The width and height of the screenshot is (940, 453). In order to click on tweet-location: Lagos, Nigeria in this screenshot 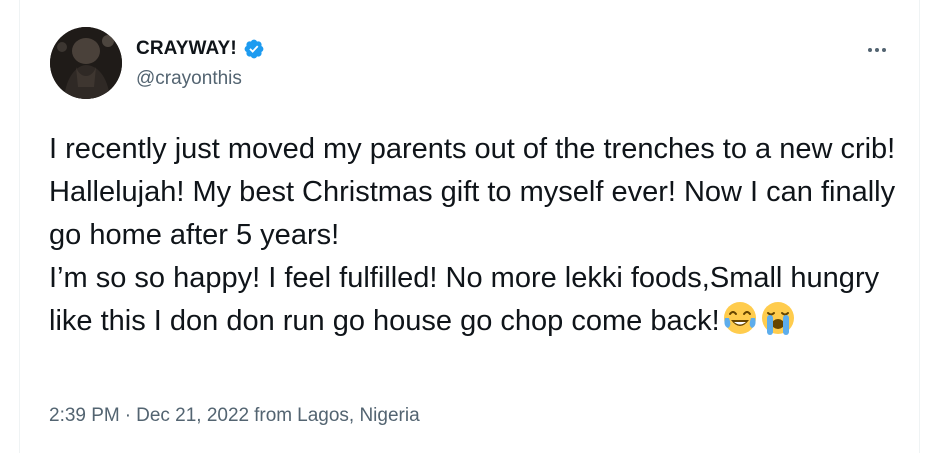, I will do `click(358, 416)`.